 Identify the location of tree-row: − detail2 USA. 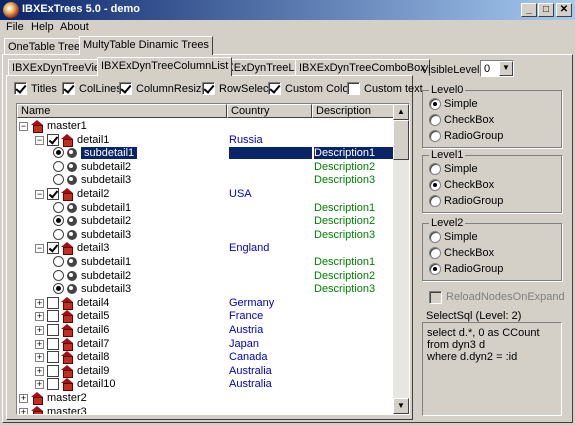
(206, 194).